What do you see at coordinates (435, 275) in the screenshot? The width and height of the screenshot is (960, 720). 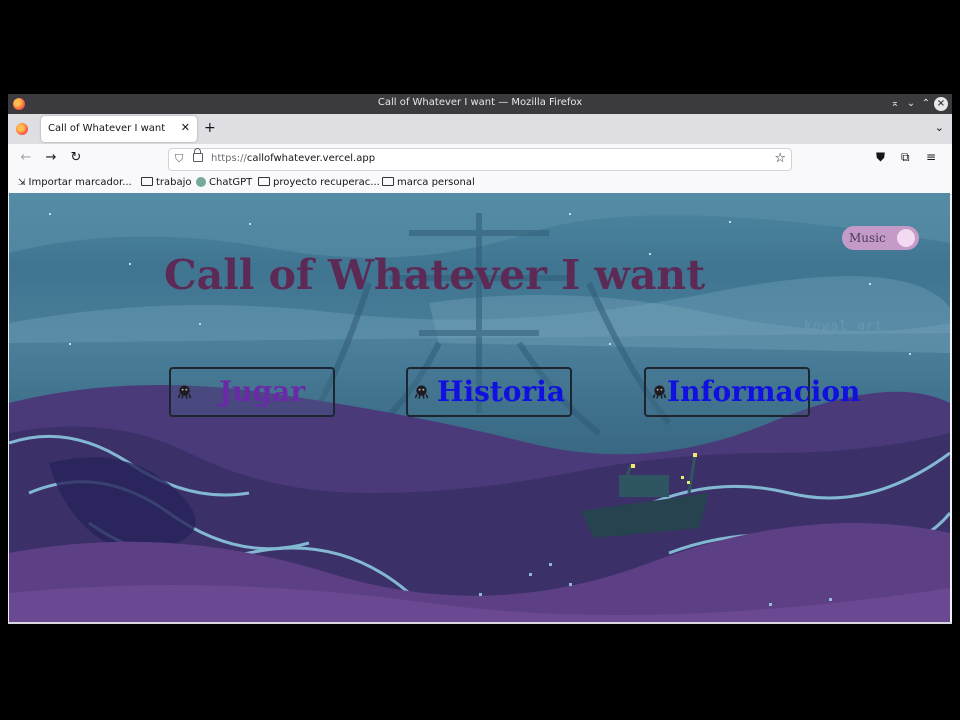 I see `page-title: Call of Whatever I want` at bounding box center [435, 275].